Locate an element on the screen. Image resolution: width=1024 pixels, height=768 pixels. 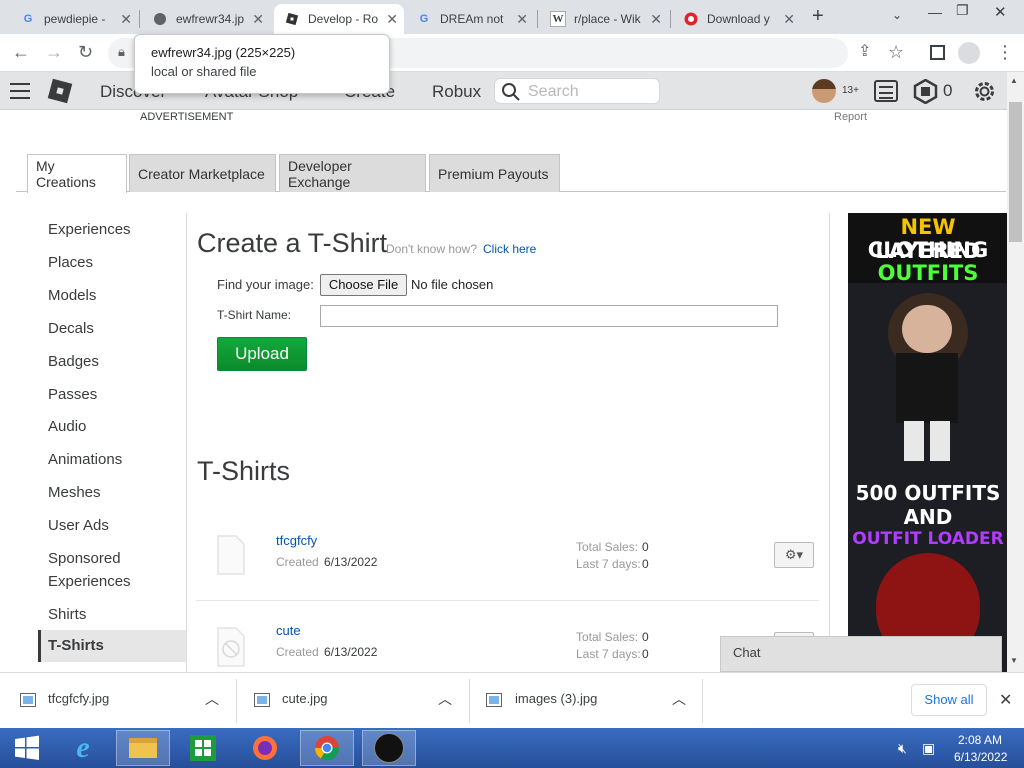
sidebar-divider is located at coordinates (186, 442).